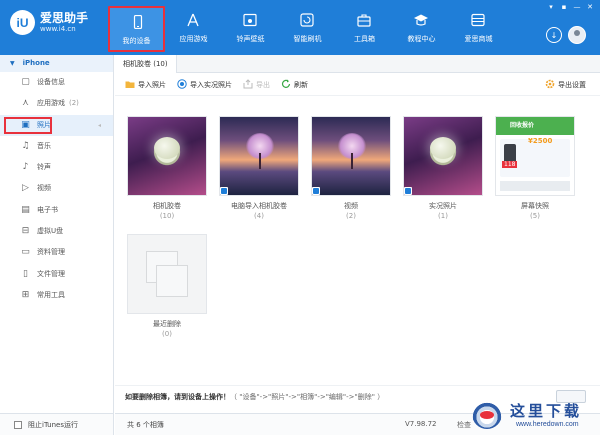 Image resolution: width=600 pixels, height=435 pixels. What do you see at coordinates (554, 35) in the screenshot?
I see `download-icon: ↓` at bounding box center [554, 35].